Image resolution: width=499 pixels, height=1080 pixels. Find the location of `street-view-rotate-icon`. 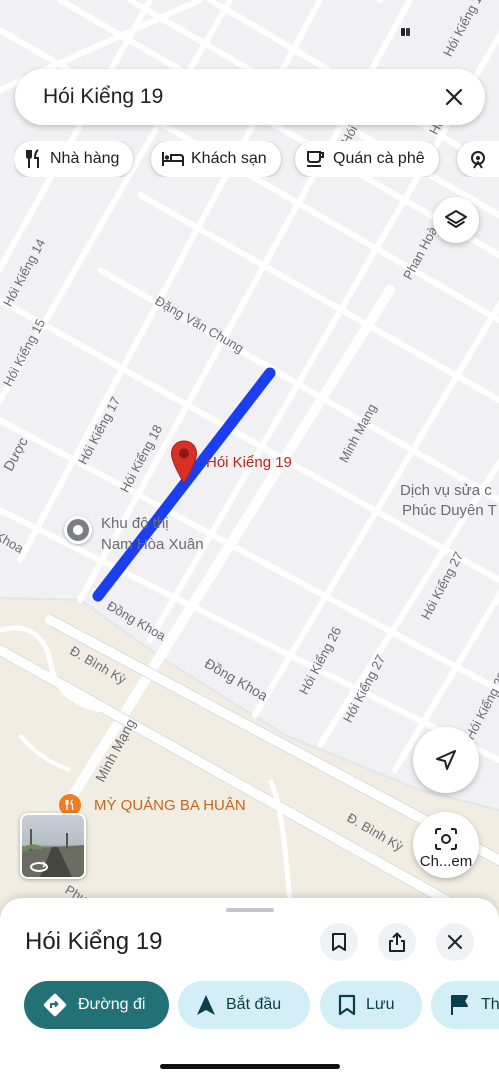

street-view-rotate-icon is located at coordinates (39, 866).